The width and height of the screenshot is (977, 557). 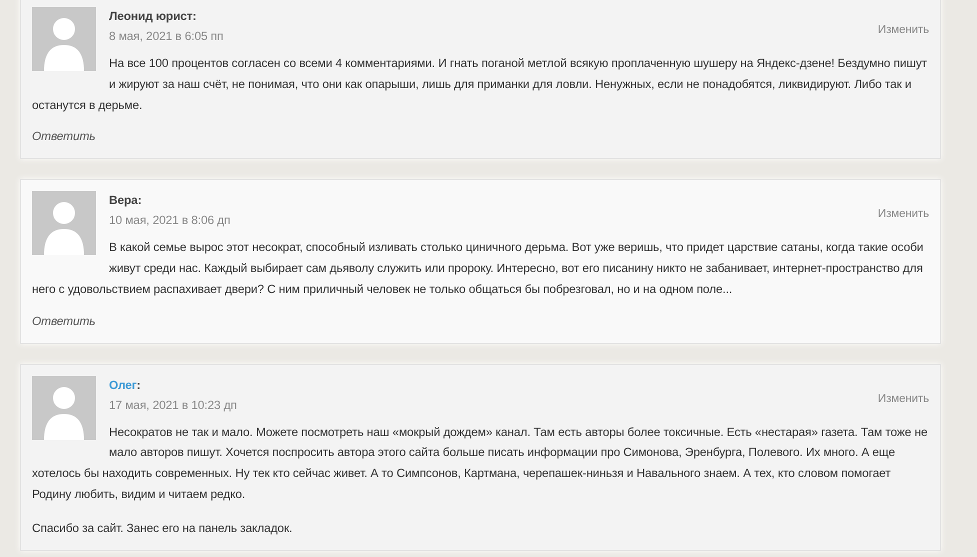 I want to click on comment-text: Несократов не так и мало. Можете посмотреть наш «мокрый дождем» канал. Там есть авторы более токсичные. Есть «нестарая» газета. Там тоже не мало авторов пишут. Хочется поспросить автора этого сайта больше писать информации про Симонова, Эренбурга, Полевого. Их много. А еще хотелось бы находить современных. Ну тек кто сейчас живет. А то Симпсонов, Картмана, черепашек-ниньзя и Навального знаем. А тех, кто словом помогает Родину любить, видим и читаем редко., so click(x=480, y=463).